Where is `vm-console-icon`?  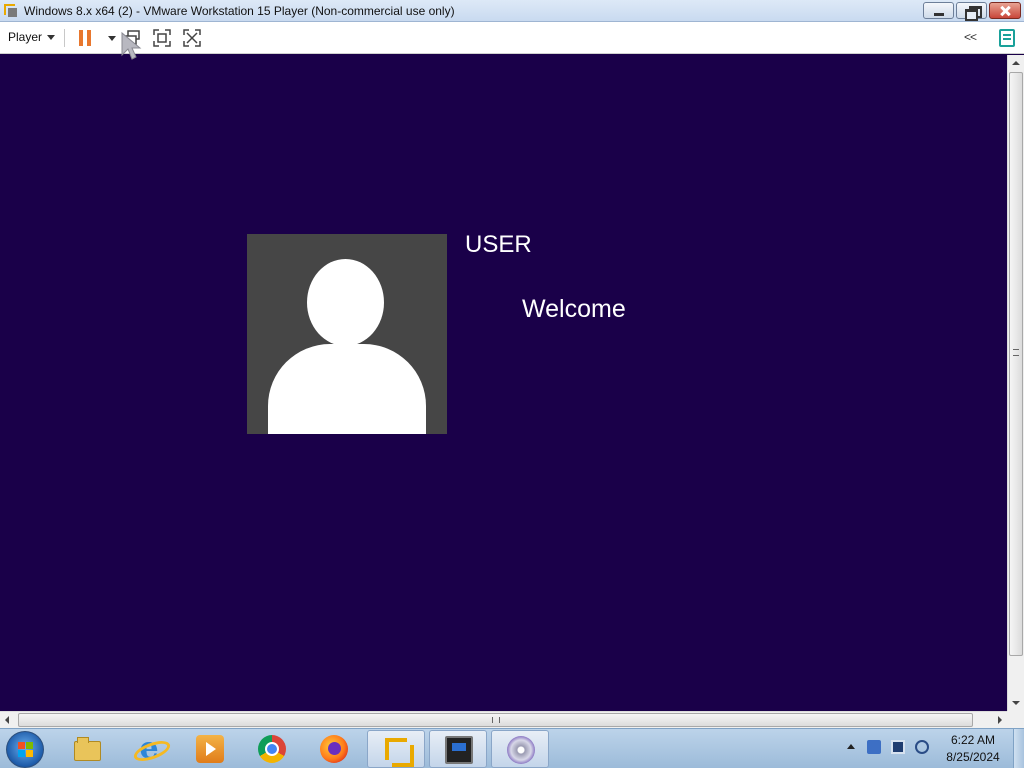 vm-console-icon is located at coordinates (459, 750).